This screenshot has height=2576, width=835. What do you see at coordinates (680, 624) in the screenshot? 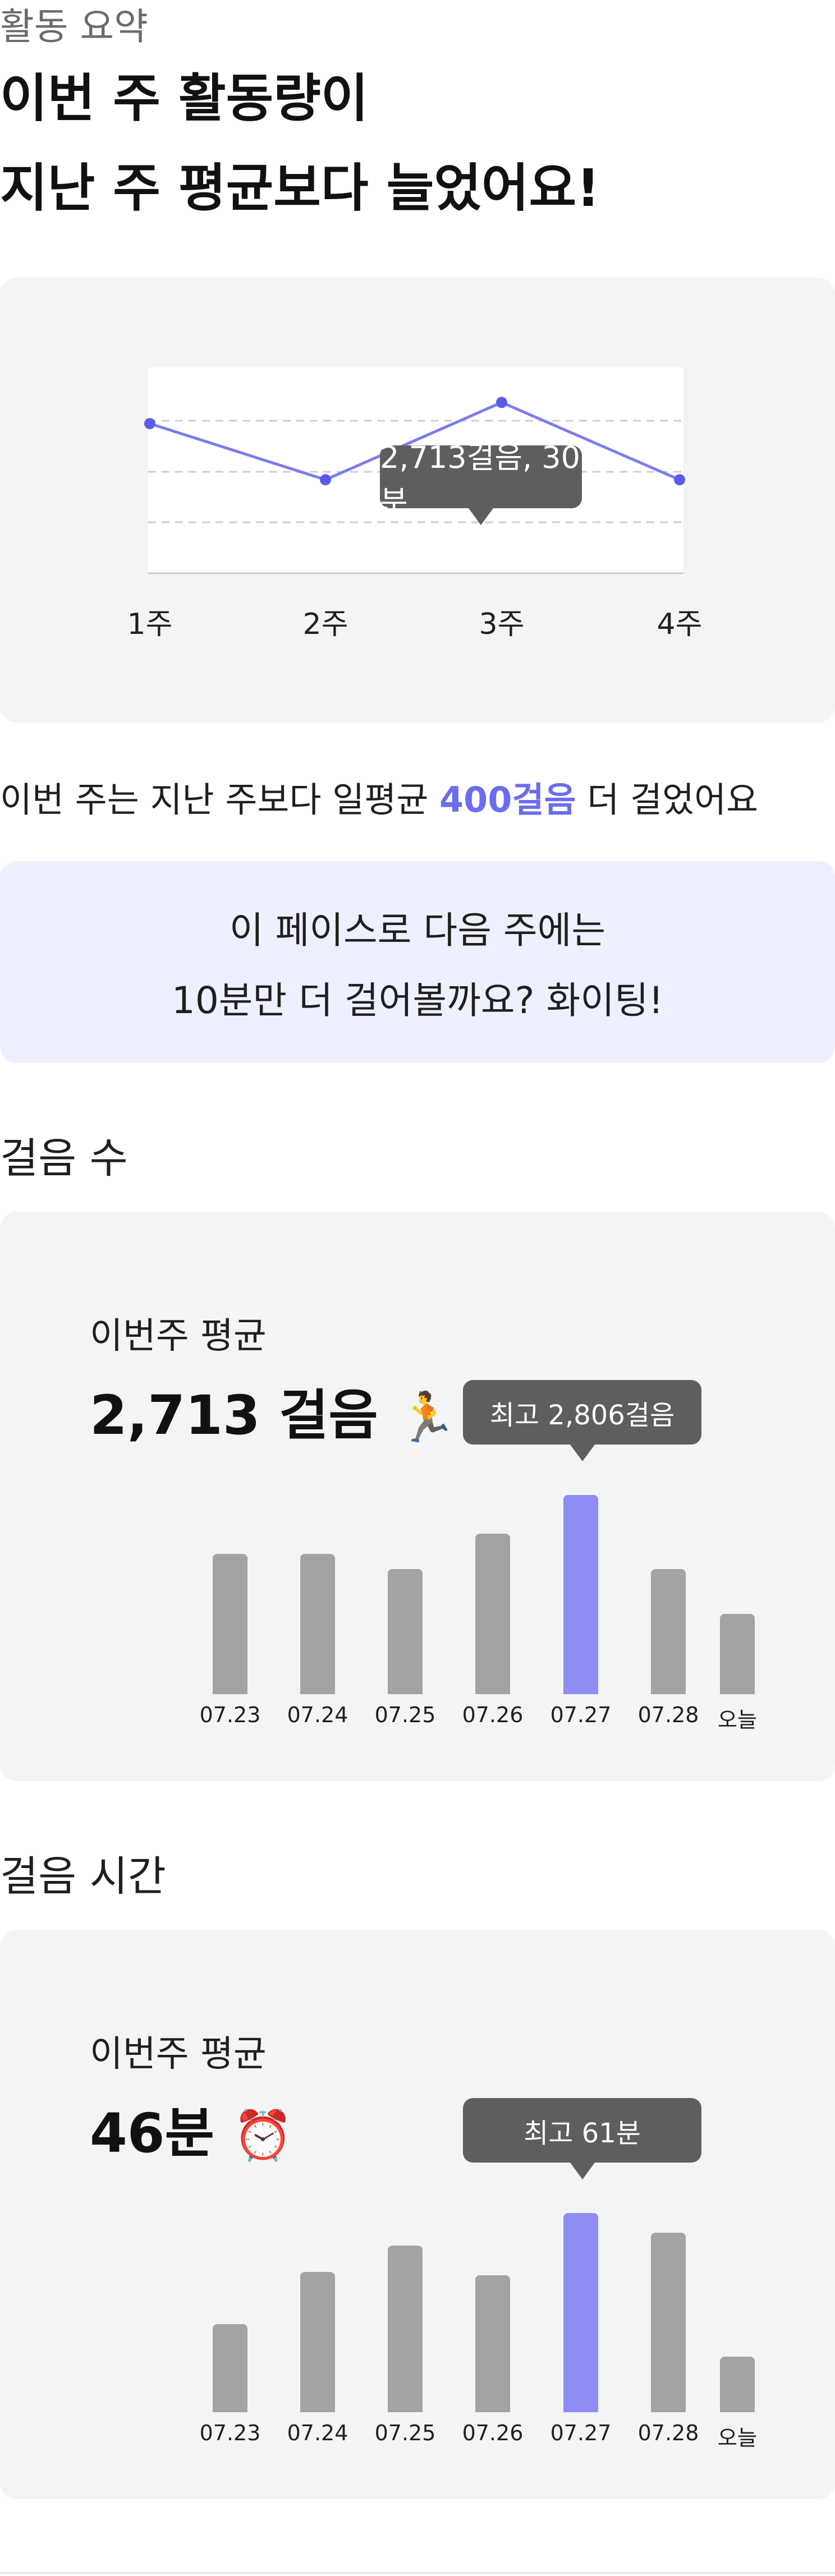
I see `week-label-4: 4주` at bounding box center [680, 624].